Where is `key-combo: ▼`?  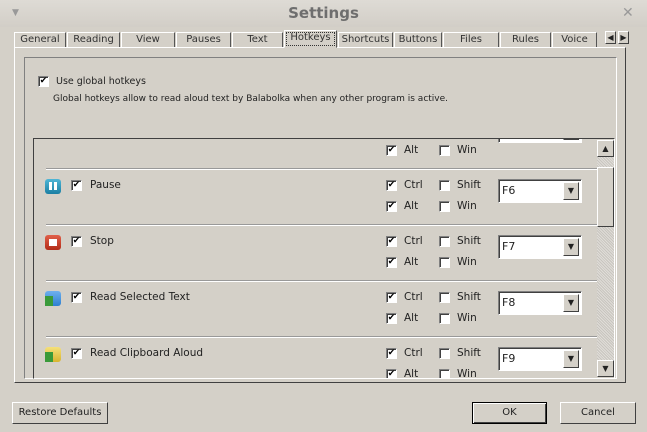 key-combo: ▼ is located at coordinates (540, 141).